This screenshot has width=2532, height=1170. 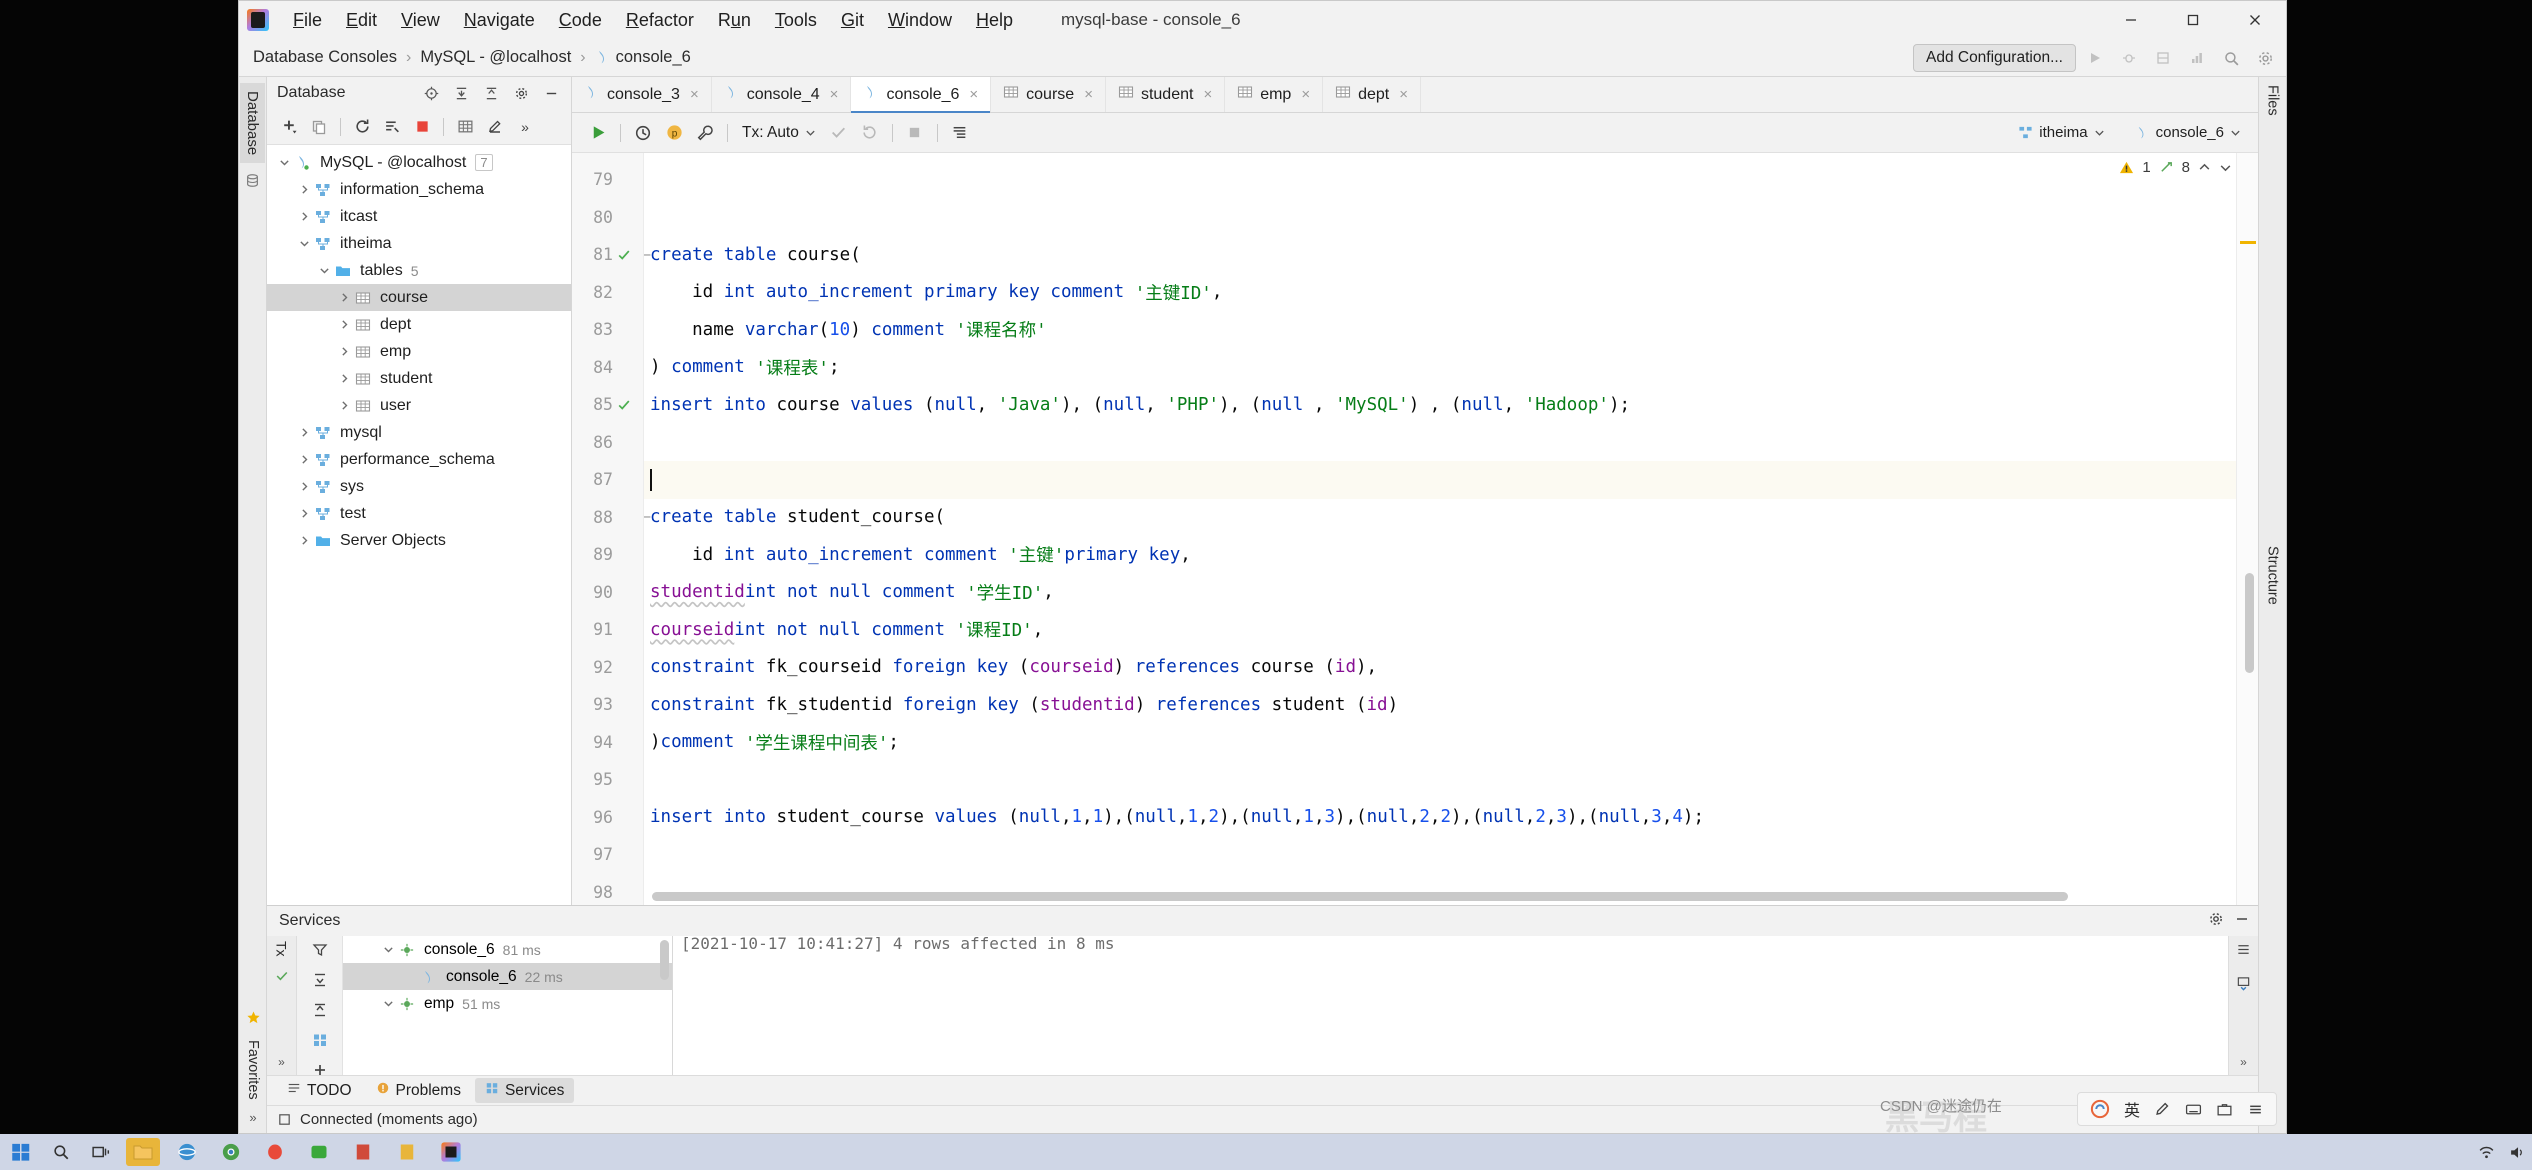 I want to click on editor-tab-console_4: console_4 ×, so click(x=782, y=94).